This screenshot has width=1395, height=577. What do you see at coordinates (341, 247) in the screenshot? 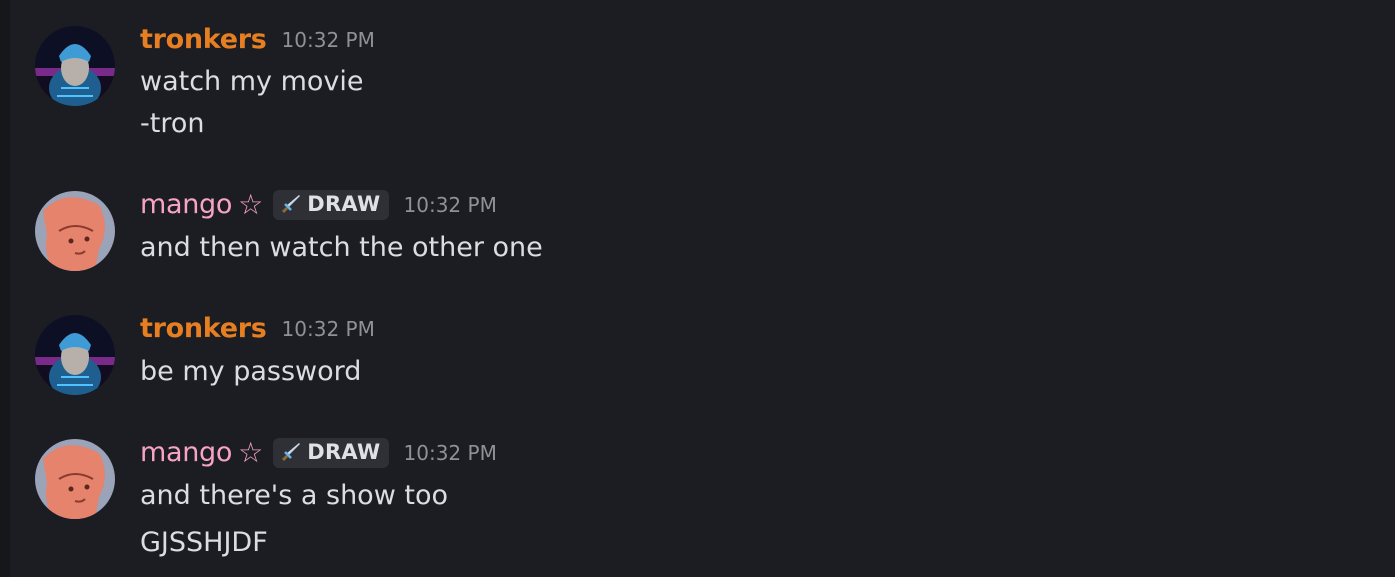
I see `message-text: and then watch the other one` at bounding box center [341, 247].